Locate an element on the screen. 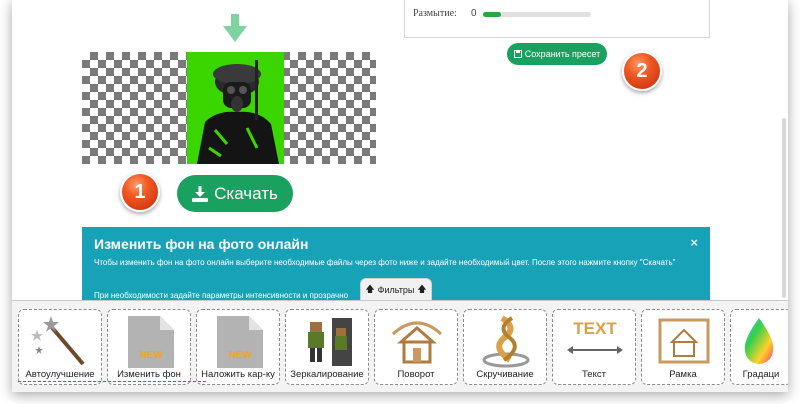 Image resolution: width=800 pixels, height=404 pixels. soldier-image is located at coordinates (235, 108).